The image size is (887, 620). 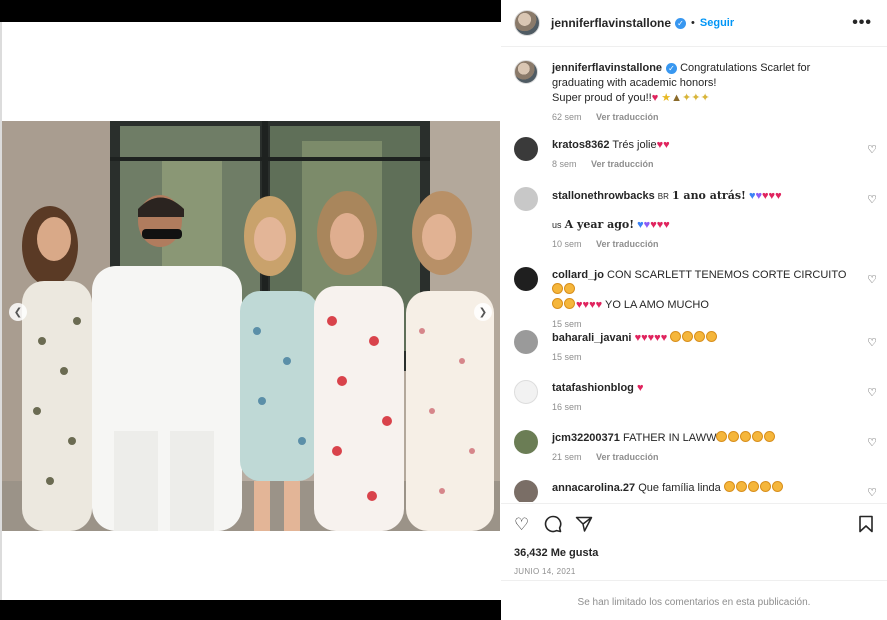 I want to click on chevron-left-icon: ❮, so click(x=18, y=312).